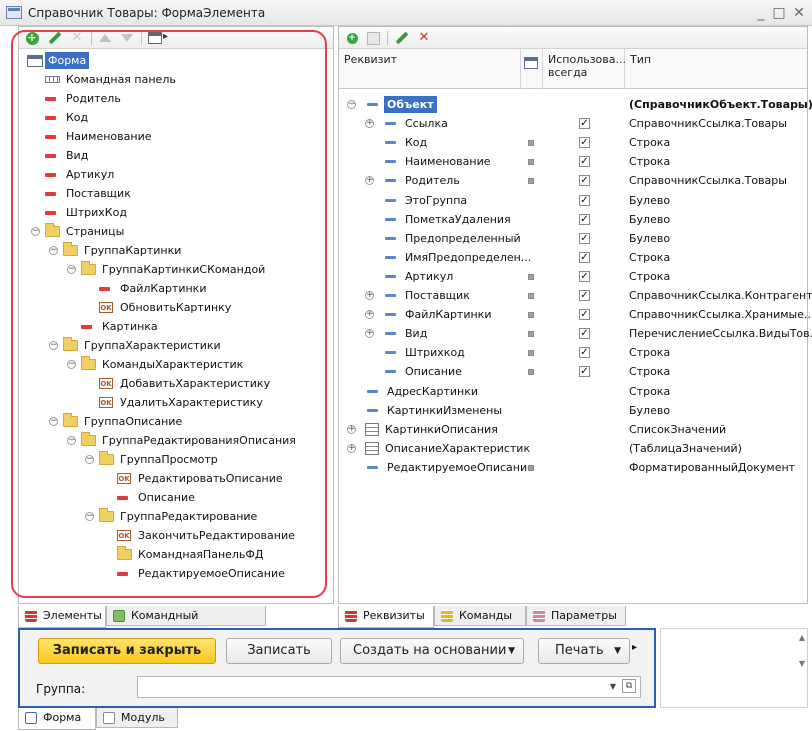 The width and height of the screenshot is (812, 731). I want to click on minimize-button: _, so click(761, 13).